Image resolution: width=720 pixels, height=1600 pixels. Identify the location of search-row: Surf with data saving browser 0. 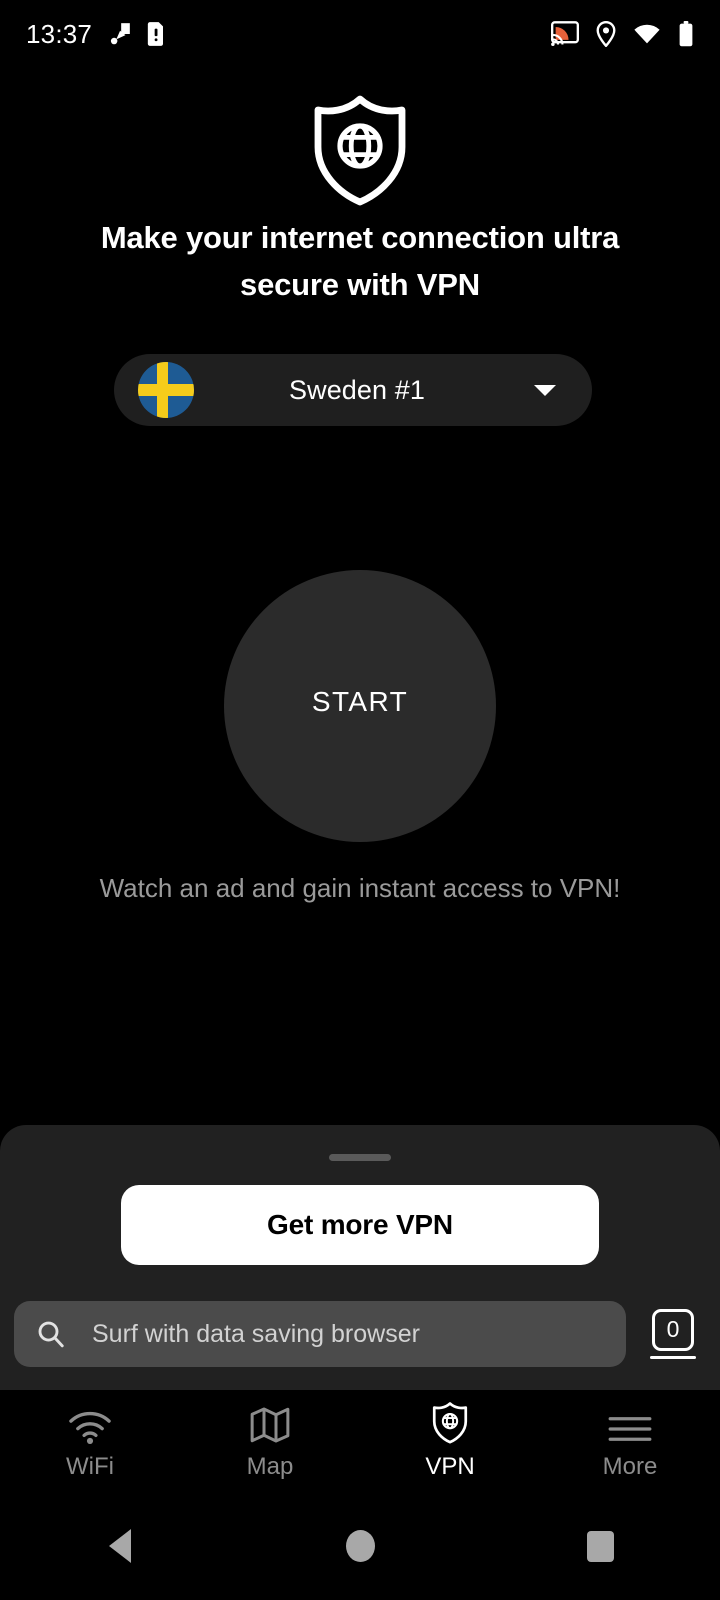
(358, 1334).